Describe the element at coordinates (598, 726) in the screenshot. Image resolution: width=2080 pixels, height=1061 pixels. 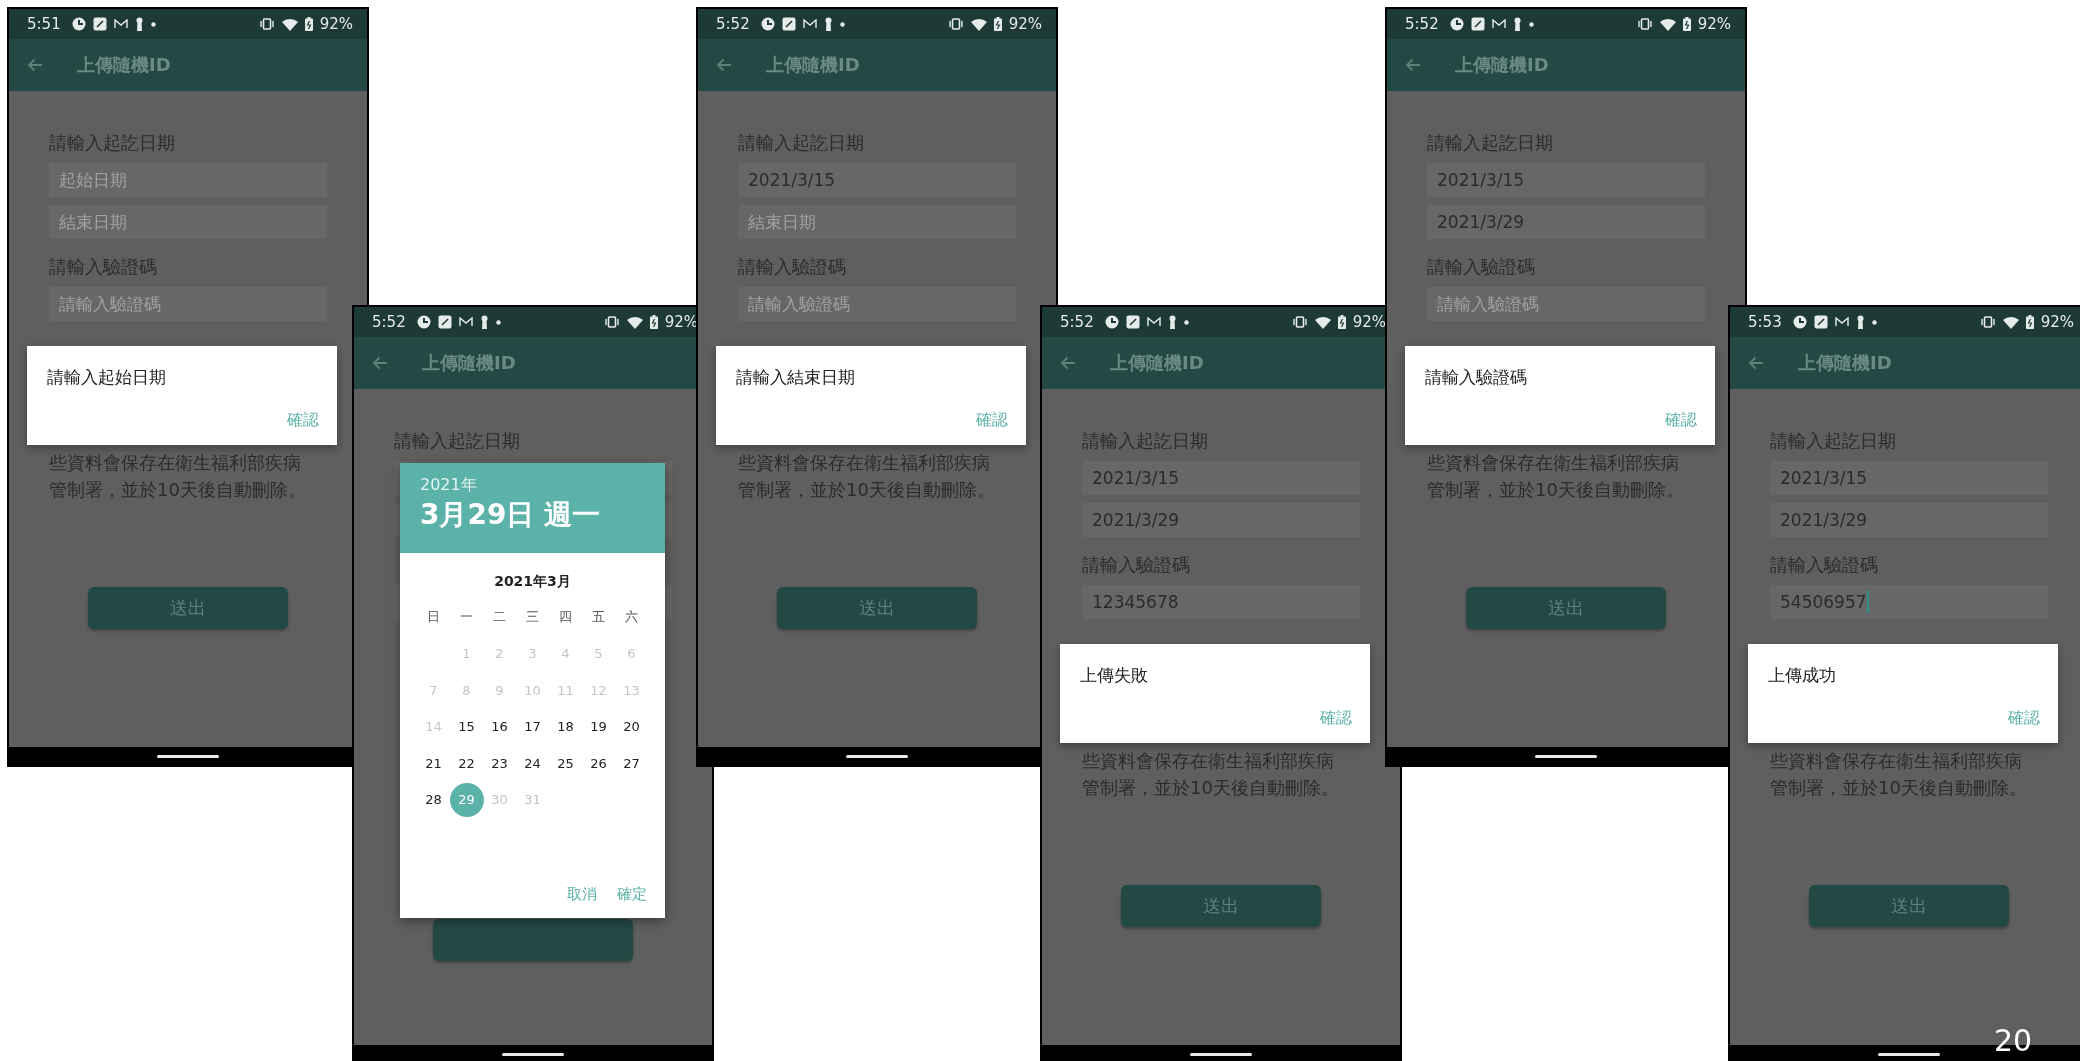
I see `calendar-day: 19` at that location.